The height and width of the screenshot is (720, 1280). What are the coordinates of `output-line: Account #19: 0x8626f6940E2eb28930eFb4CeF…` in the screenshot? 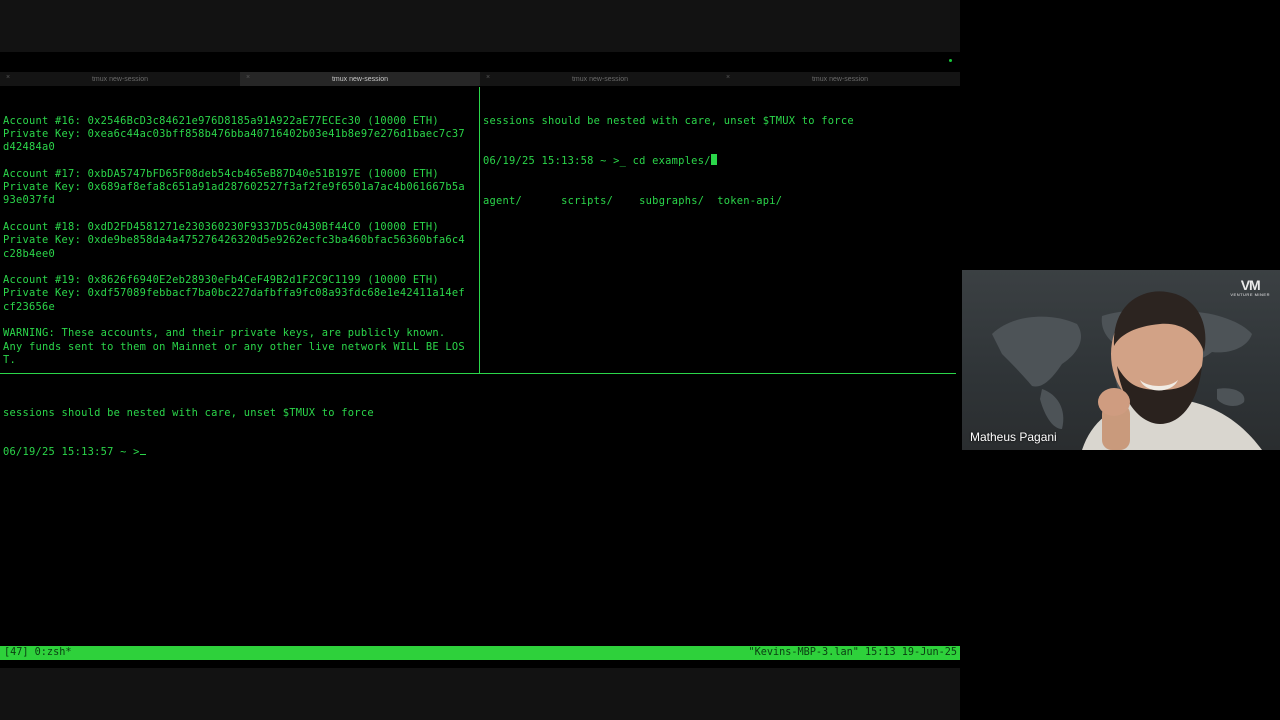 It's located at (221, 280).